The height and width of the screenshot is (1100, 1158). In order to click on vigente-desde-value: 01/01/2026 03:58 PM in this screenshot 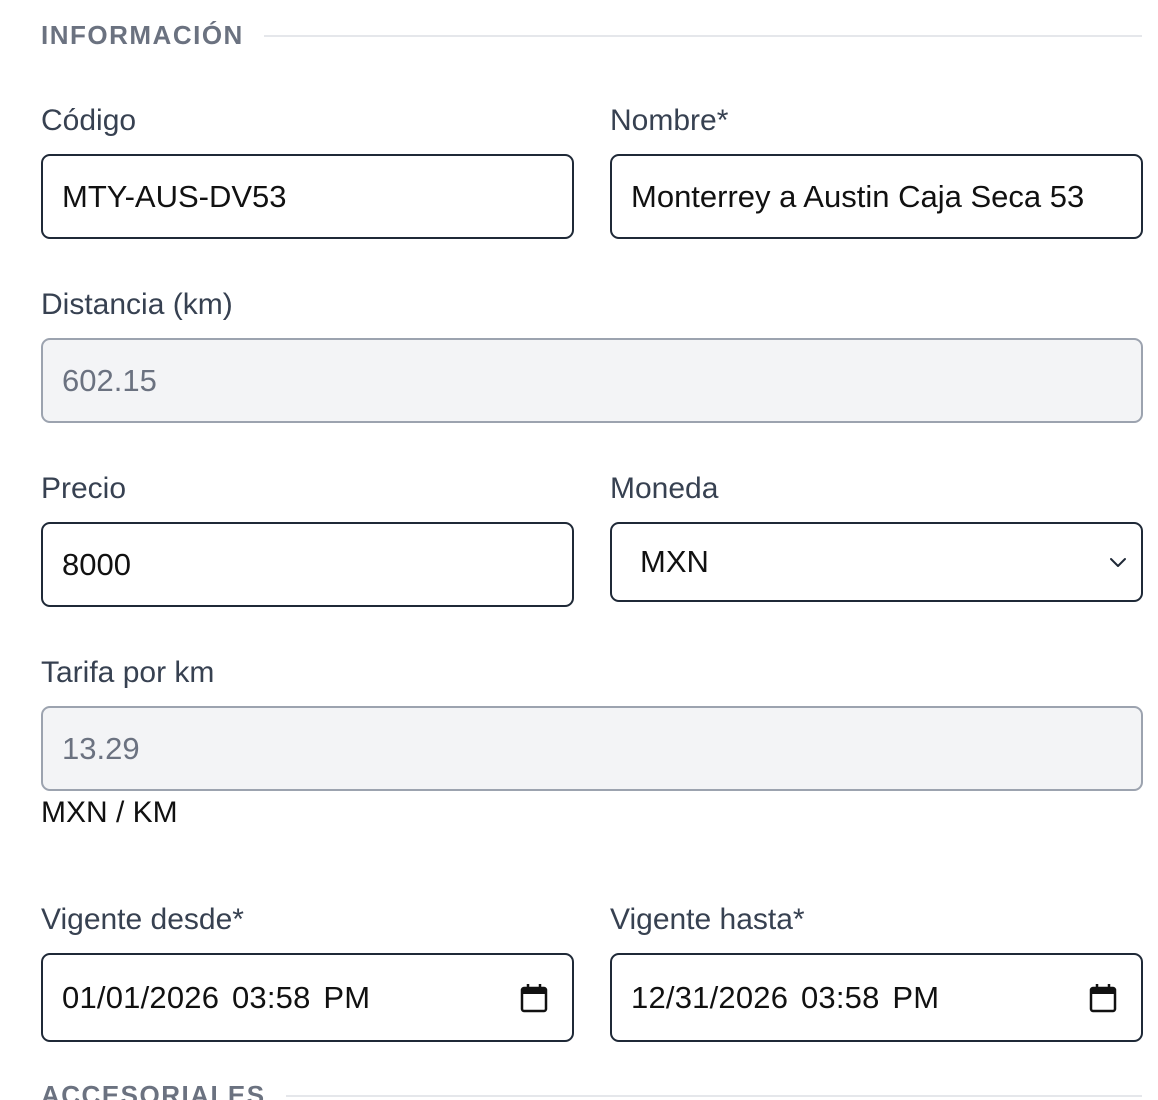, I will do `click(216, 997)`.